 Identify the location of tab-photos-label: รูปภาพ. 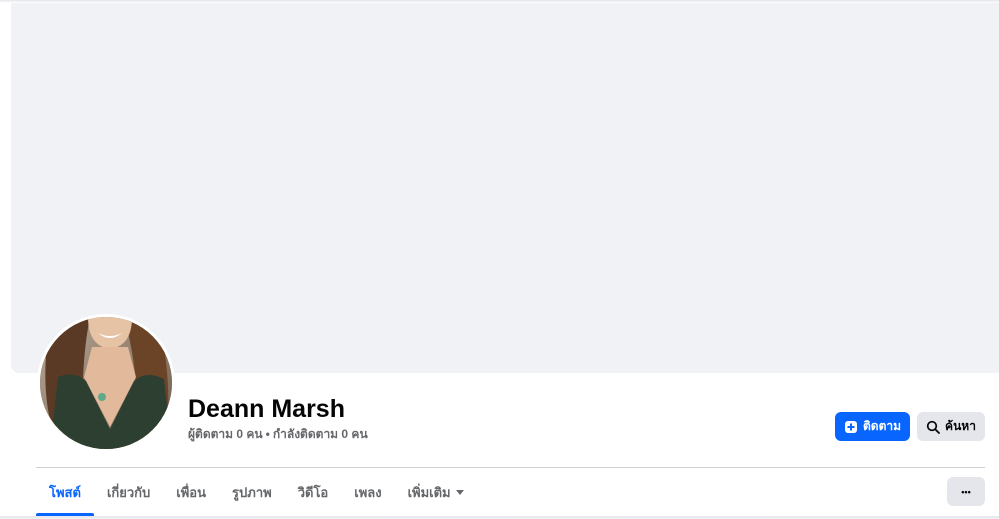
(252, 492).